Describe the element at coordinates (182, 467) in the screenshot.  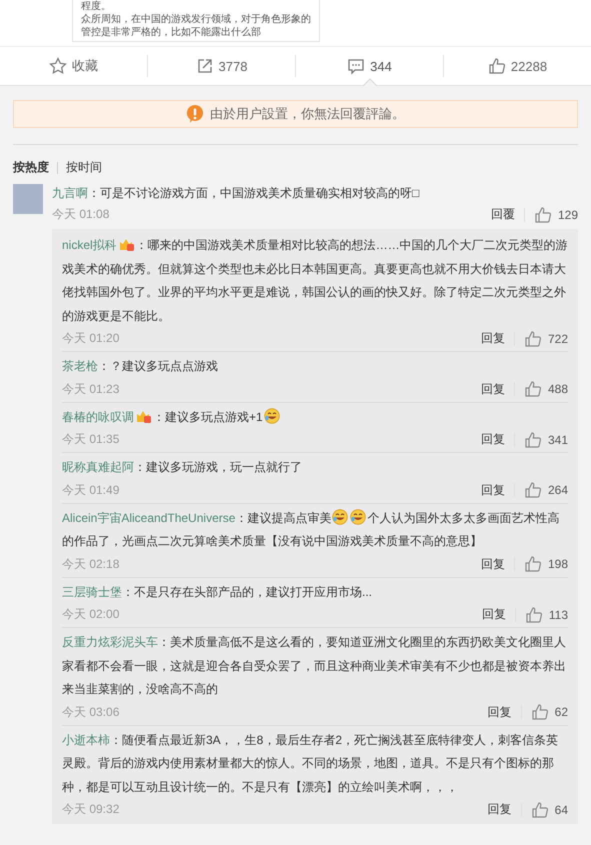
I see `comment-text: 昵称真难起阿：建议多玩游戏，玩一点就行了` at that location.